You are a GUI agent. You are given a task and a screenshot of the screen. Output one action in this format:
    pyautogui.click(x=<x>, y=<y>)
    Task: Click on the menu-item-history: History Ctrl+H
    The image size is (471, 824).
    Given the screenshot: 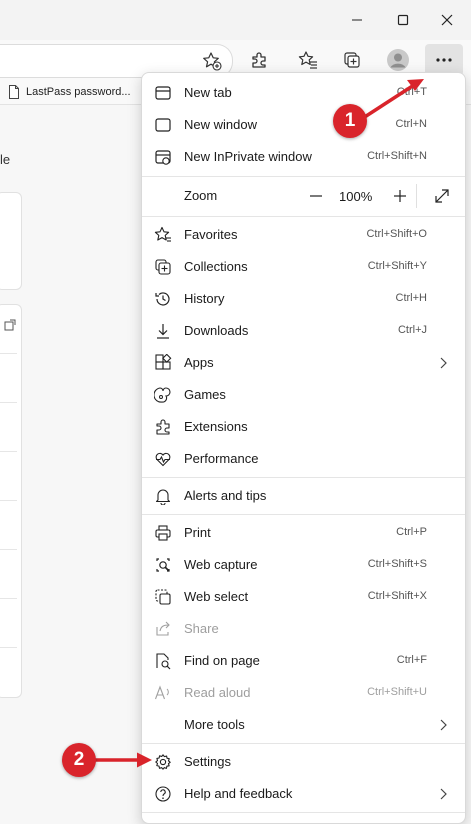 What is the action you would take?
    pyautogui.click(x=303, y=299)
    